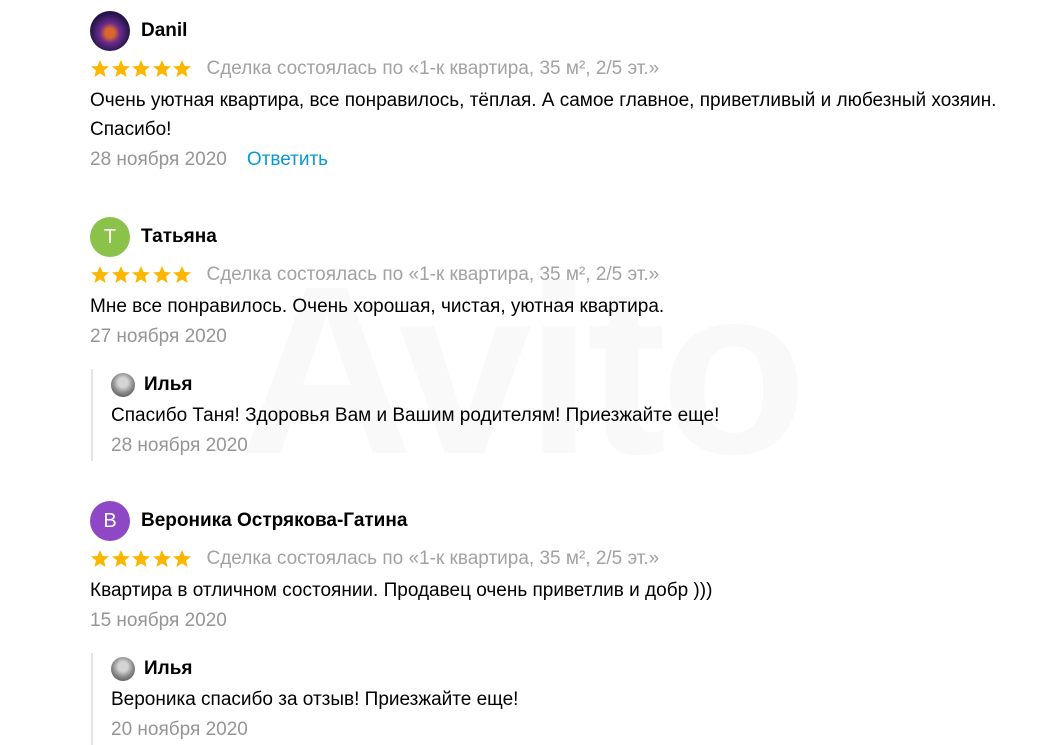 The width and height of the screenshot is (1060, 745). What do you see at coordinates (179, 237) in the screenshot?
I see `review-author: Татьяна` at bounding box center [179, 237].